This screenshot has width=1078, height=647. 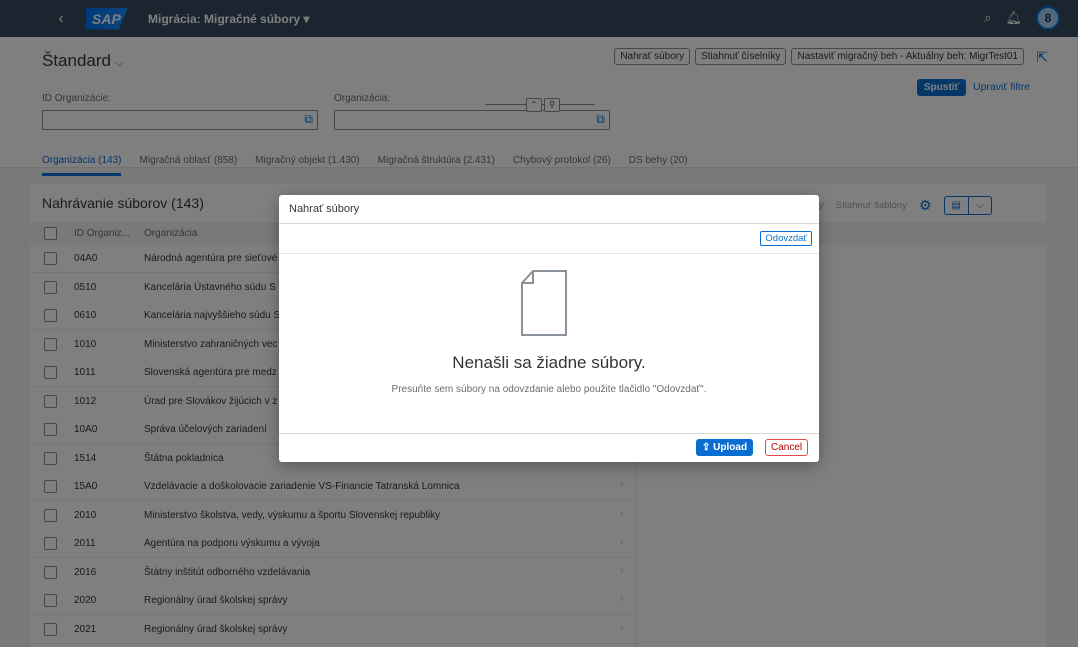 I want to click on dialog-toolbar-divider, so click(x=549, y=253).